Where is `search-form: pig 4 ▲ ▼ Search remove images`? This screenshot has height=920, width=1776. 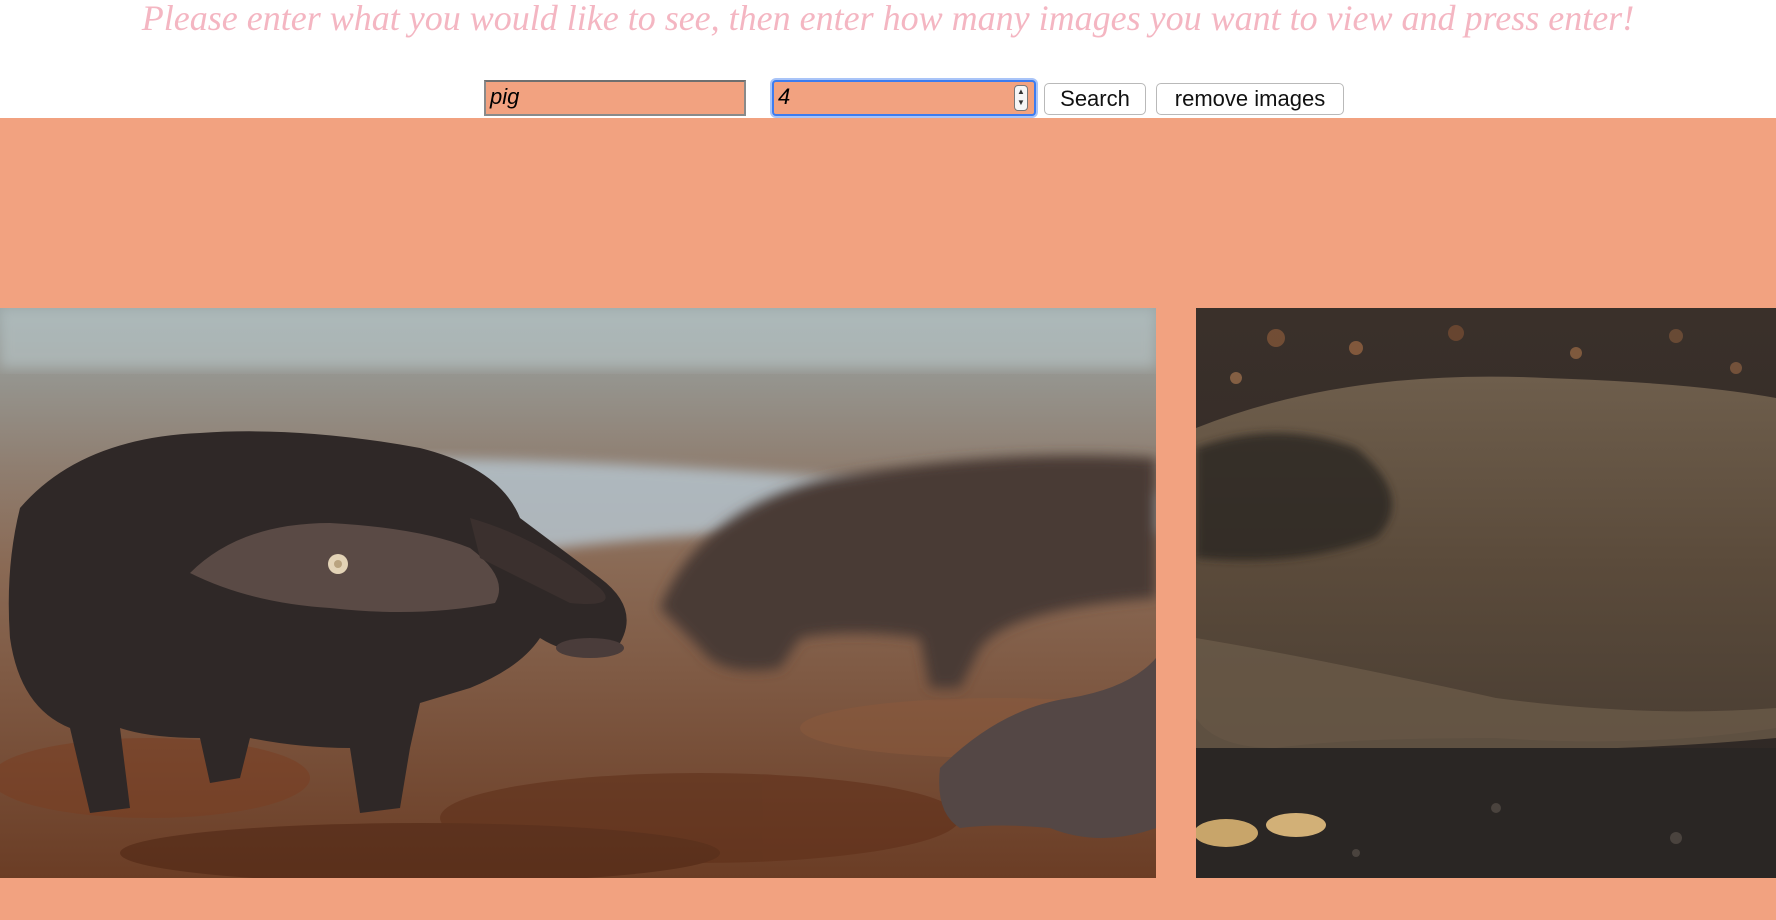
search-form: pig 4 ▲ ▼ Search remove images is located at coordinates (888, 98).